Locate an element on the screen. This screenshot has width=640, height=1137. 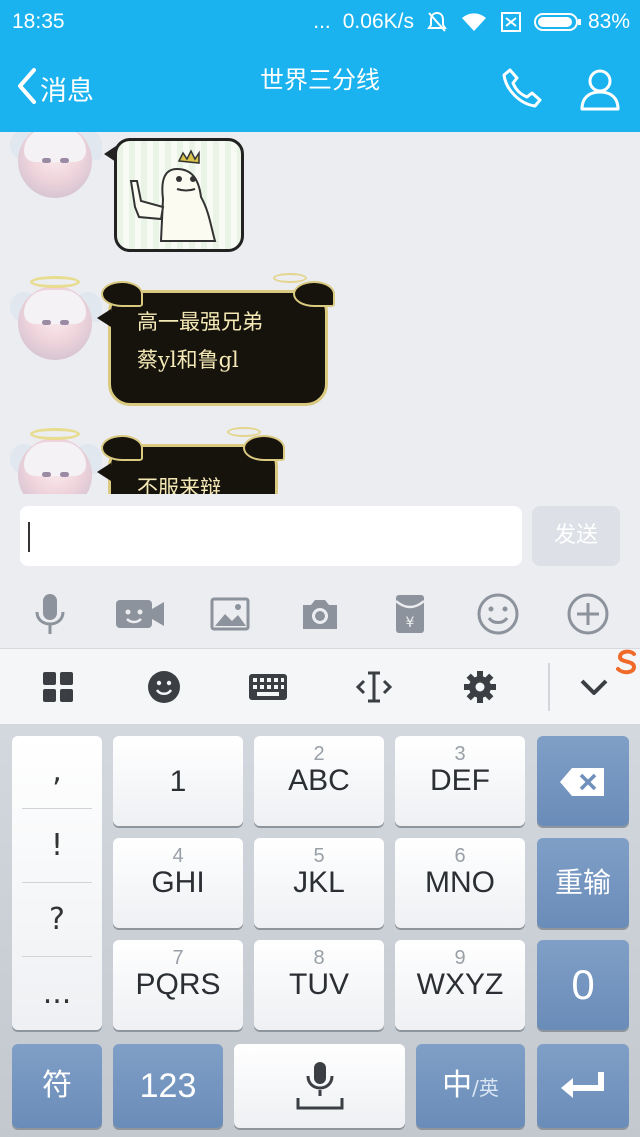
enter-key is located at coordinates (583, 1086).